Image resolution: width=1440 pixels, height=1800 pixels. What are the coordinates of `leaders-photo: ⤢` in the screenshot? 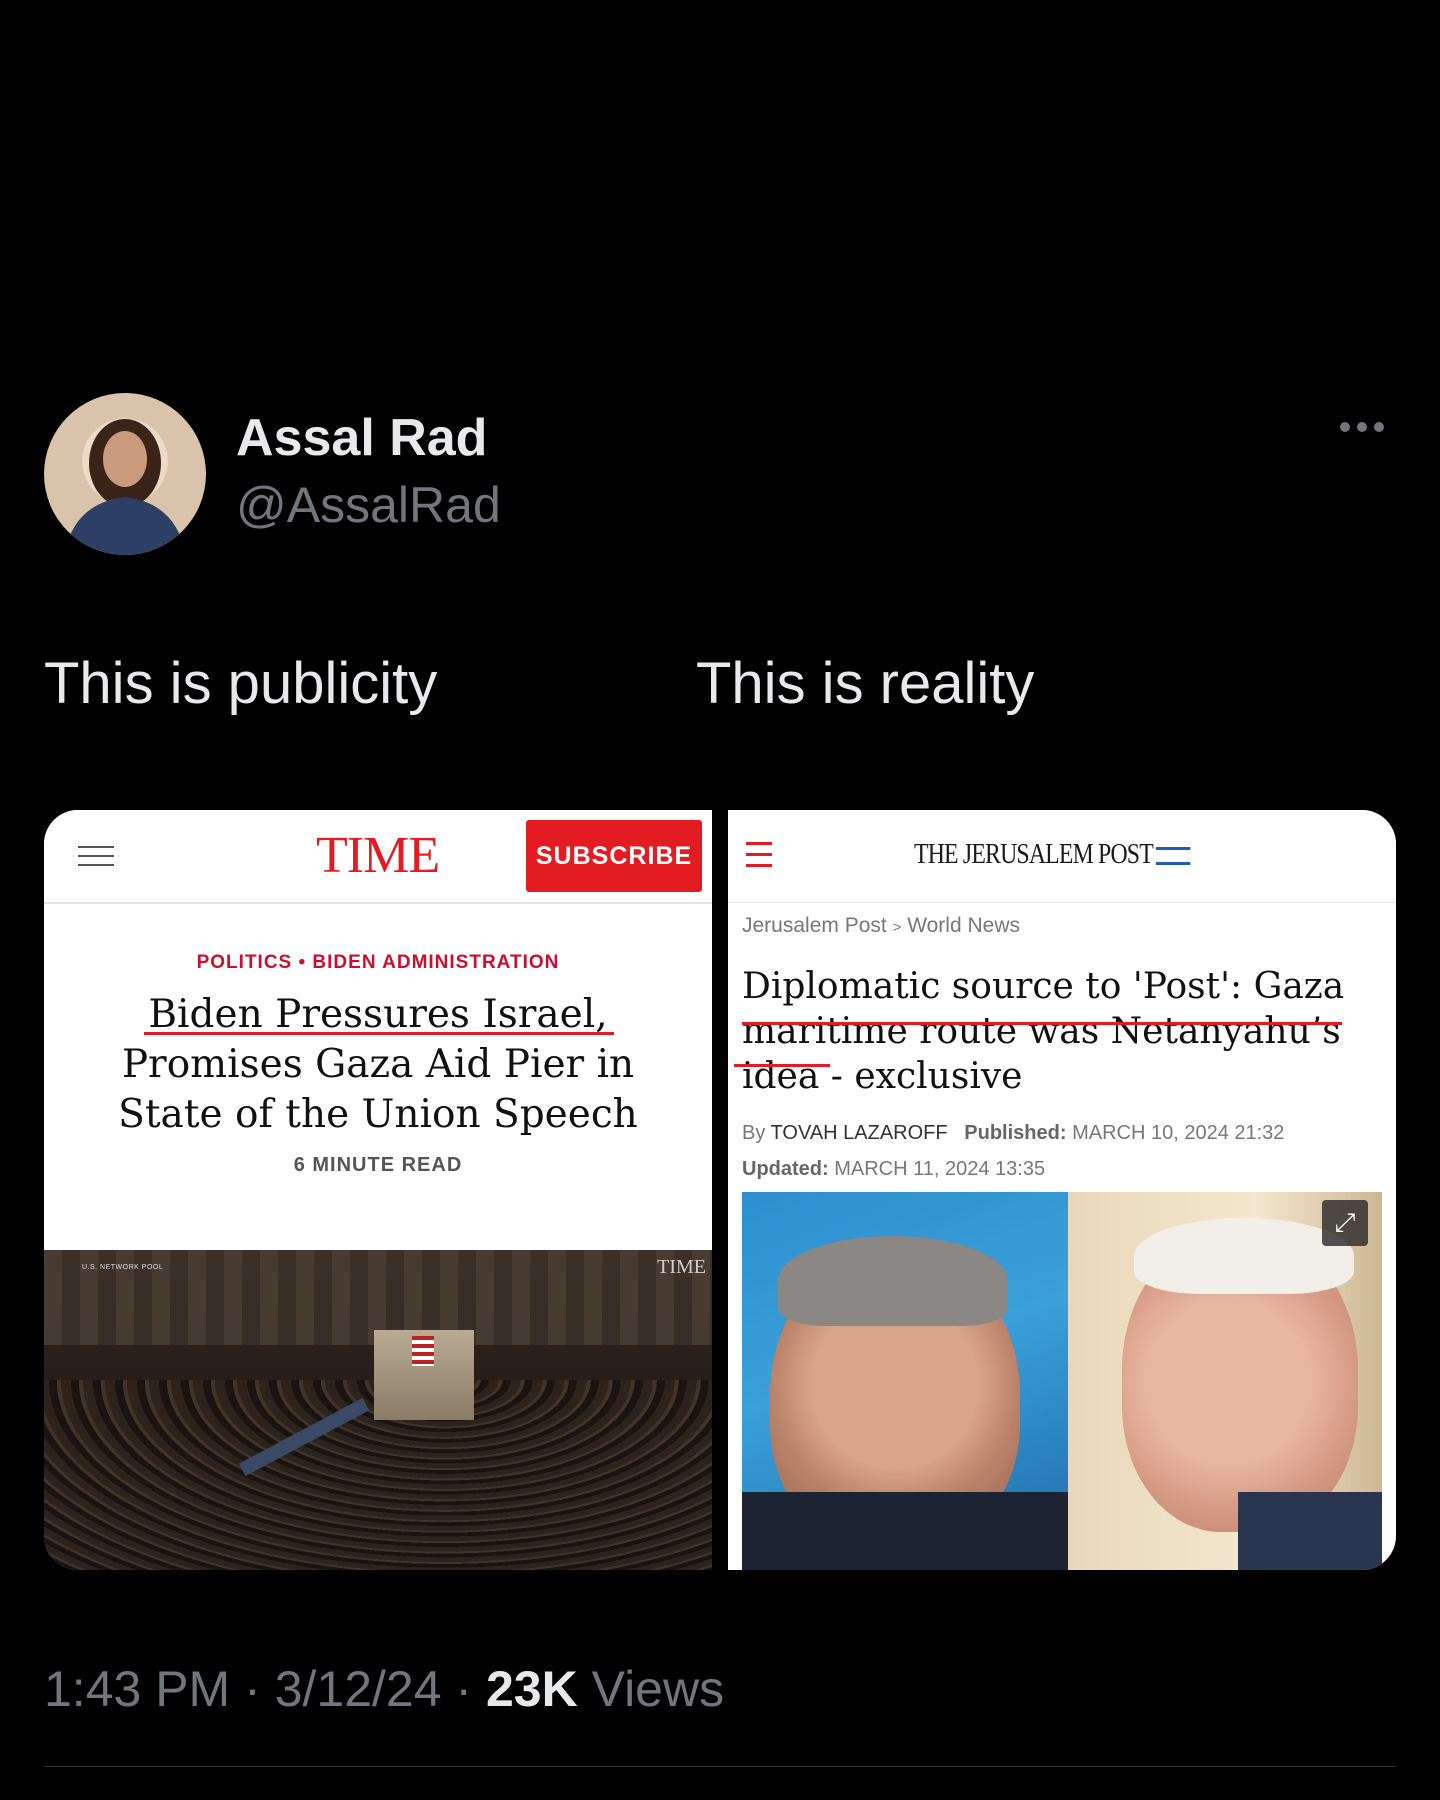 It's located at (1062, 1381).